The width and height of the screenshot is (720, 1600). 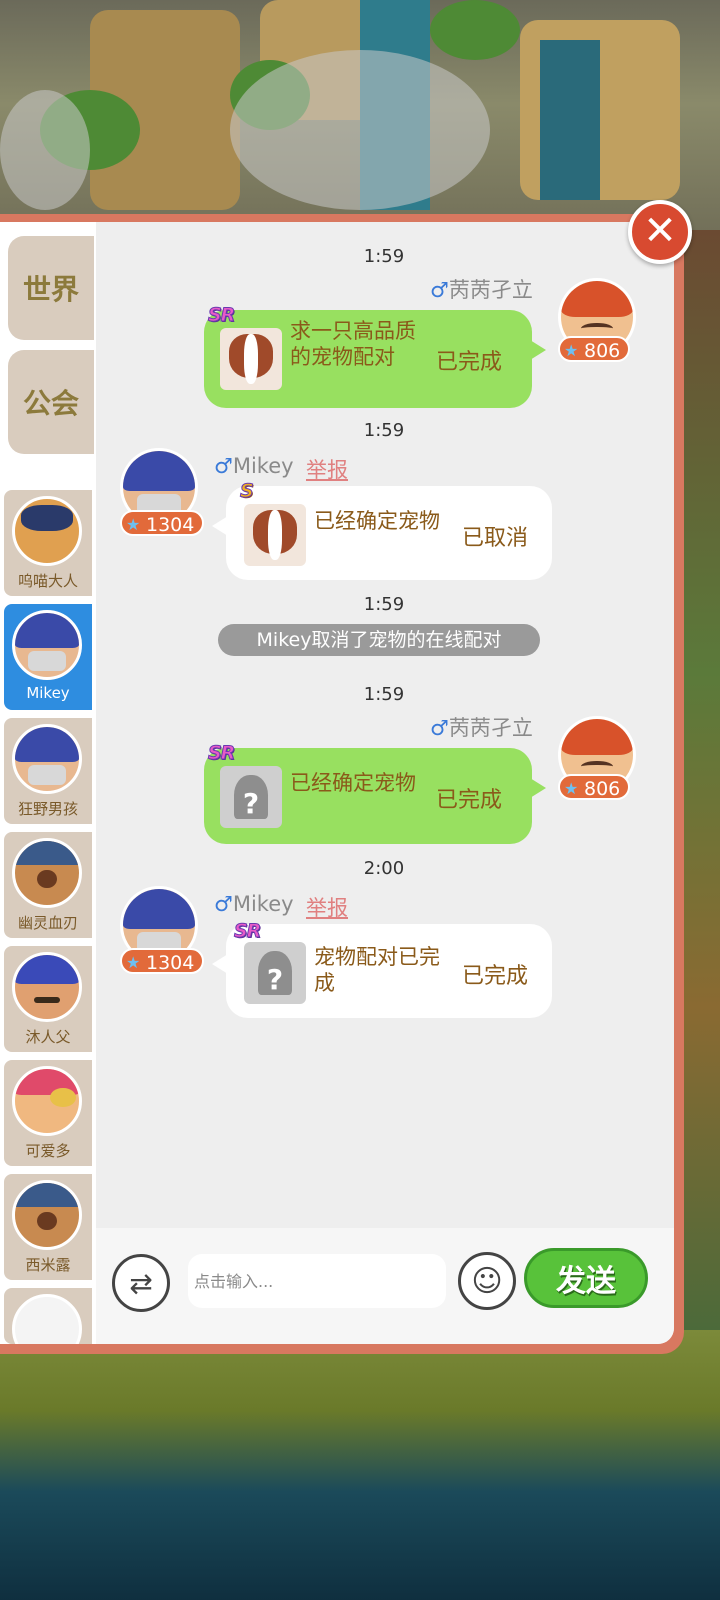 I want to click on message-text: 宠物配对已完成, so click(x=377, y=970).